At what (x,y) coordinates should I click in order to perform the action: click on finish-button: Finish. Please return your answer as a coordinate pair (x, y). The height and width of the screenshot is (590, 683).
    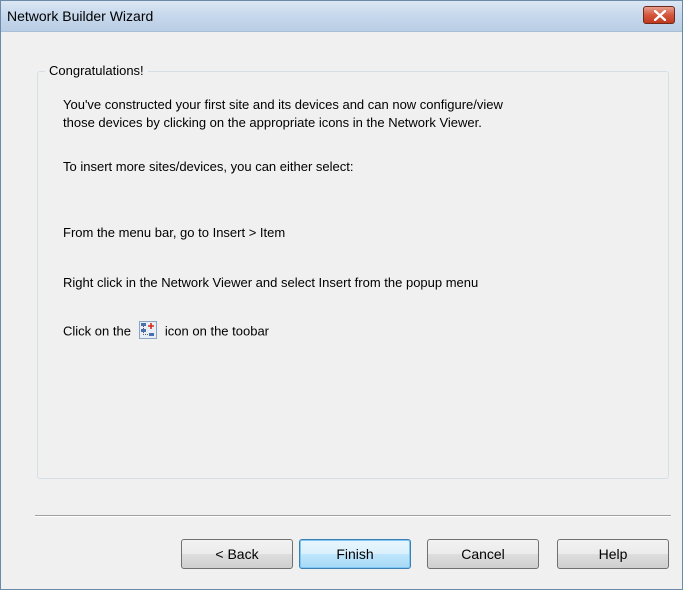
    Looking at the image, I should click on (355, 554).